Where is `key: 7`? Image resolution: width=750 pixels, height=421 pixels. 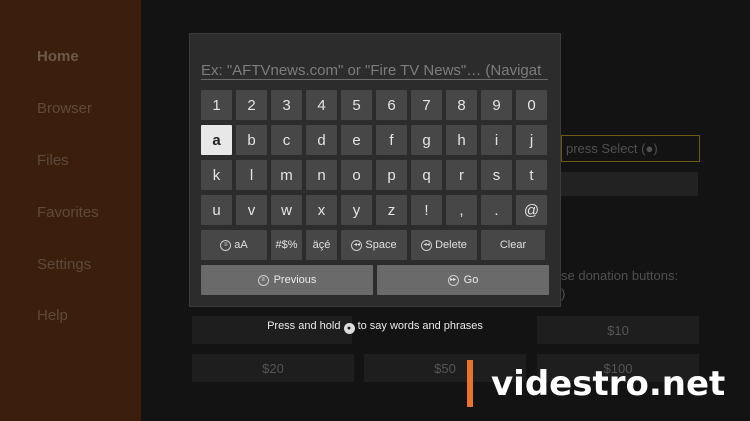 key: 7 is located at coordinates (426, 105).